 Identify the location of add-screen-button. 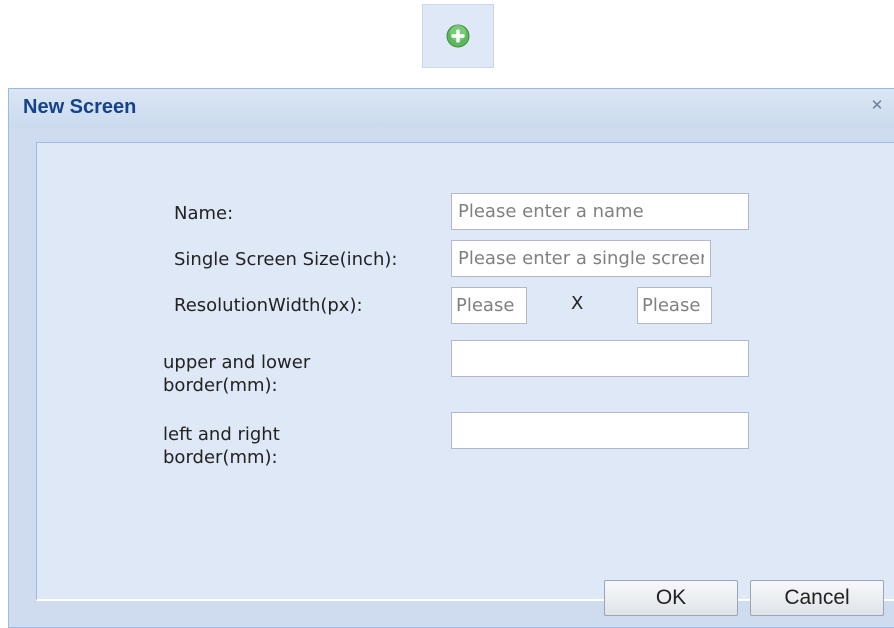
(458, 36).